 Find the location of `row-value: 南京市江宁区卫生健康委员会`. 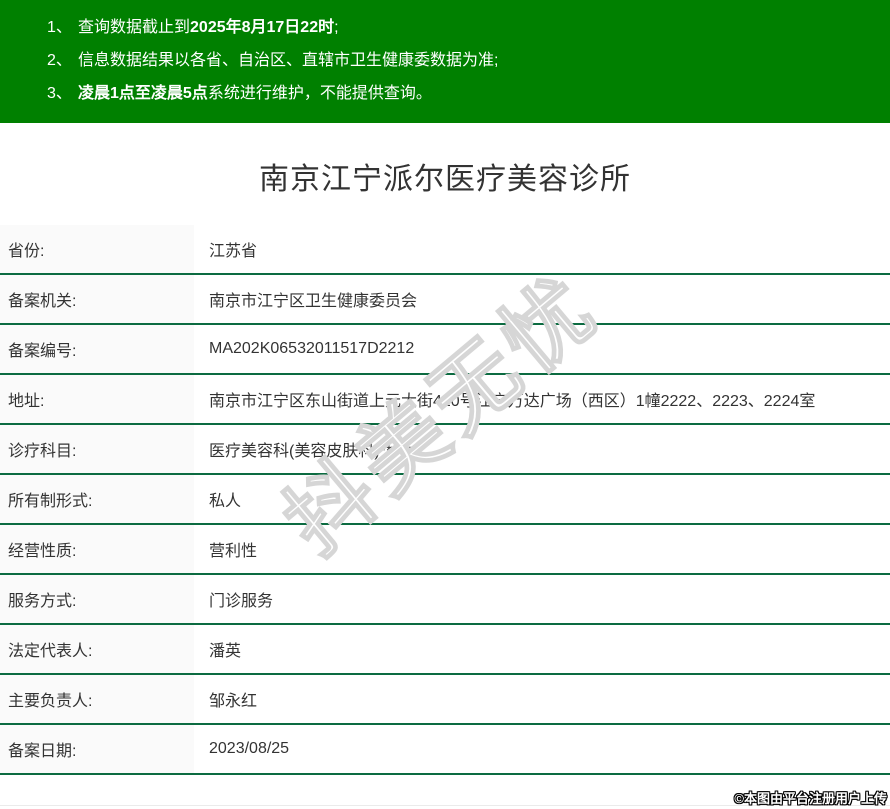

row-value: 南京市江宁区卫生健康委员会 is located at coordinates (542, 299).